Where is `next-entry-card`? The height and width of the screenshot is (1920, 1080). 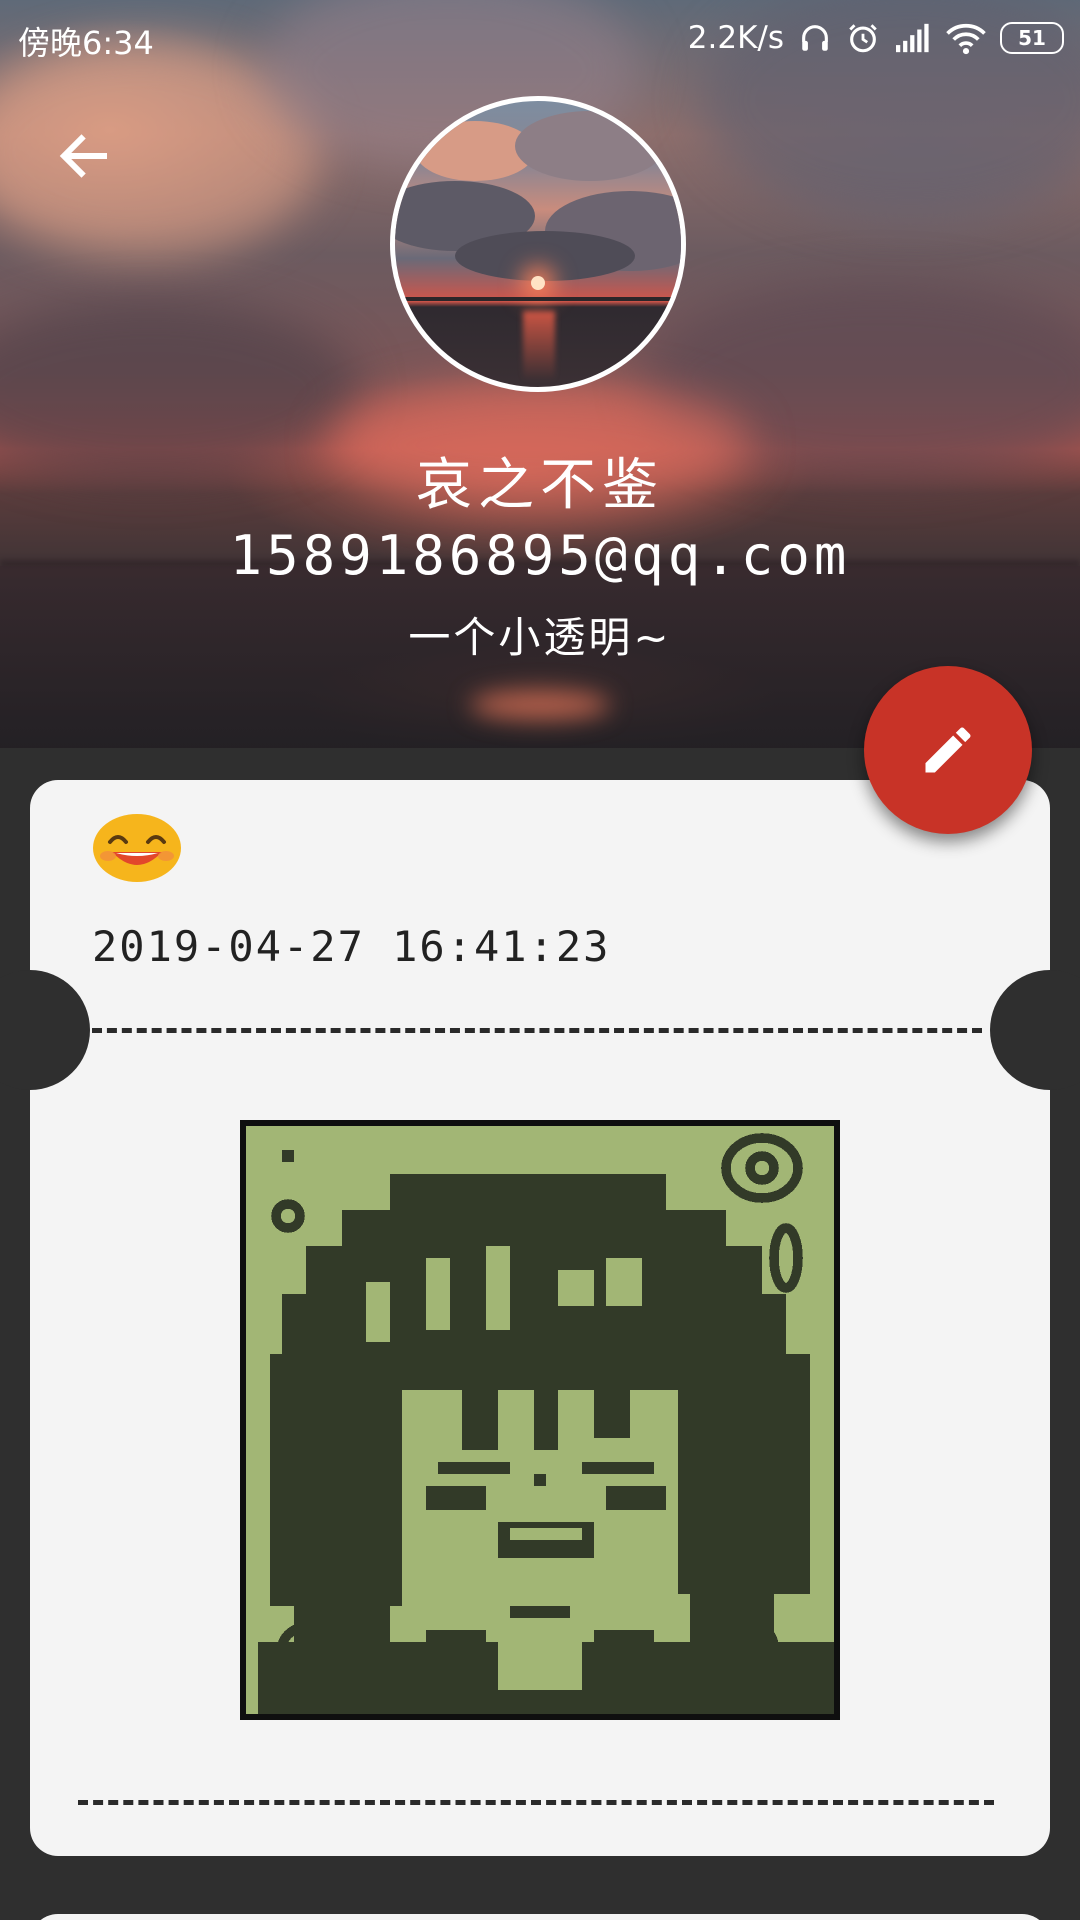 next-entry-card is located at coordinates (540, 1917).